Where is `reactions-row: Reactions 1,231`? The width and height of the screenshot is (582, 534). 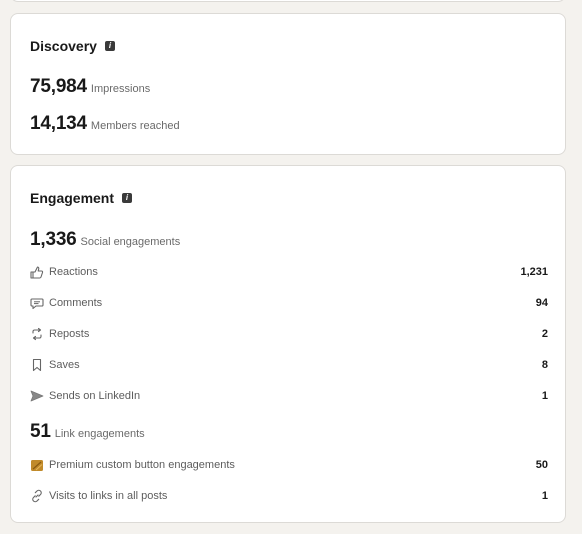 reactions-row: Reactions 1,231 is located at coordinates (289, 272).